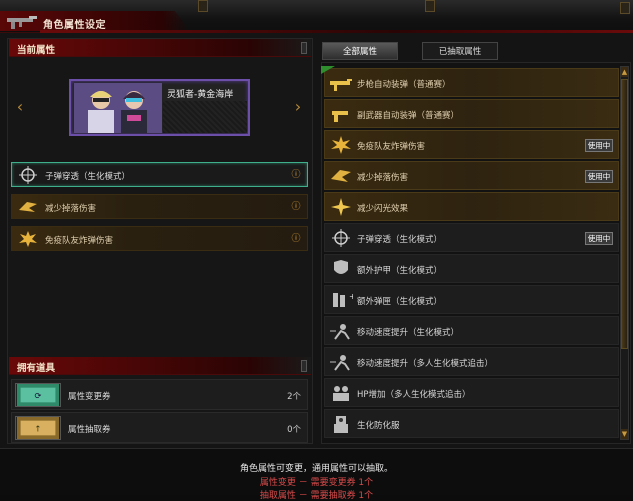 Image resolution: width=633 pixels, height=501 pixels. Describe the element at coordinates (79, 241) in the screenshot. I see `slot-label: 免疫队友炸弹伤害` at that location.